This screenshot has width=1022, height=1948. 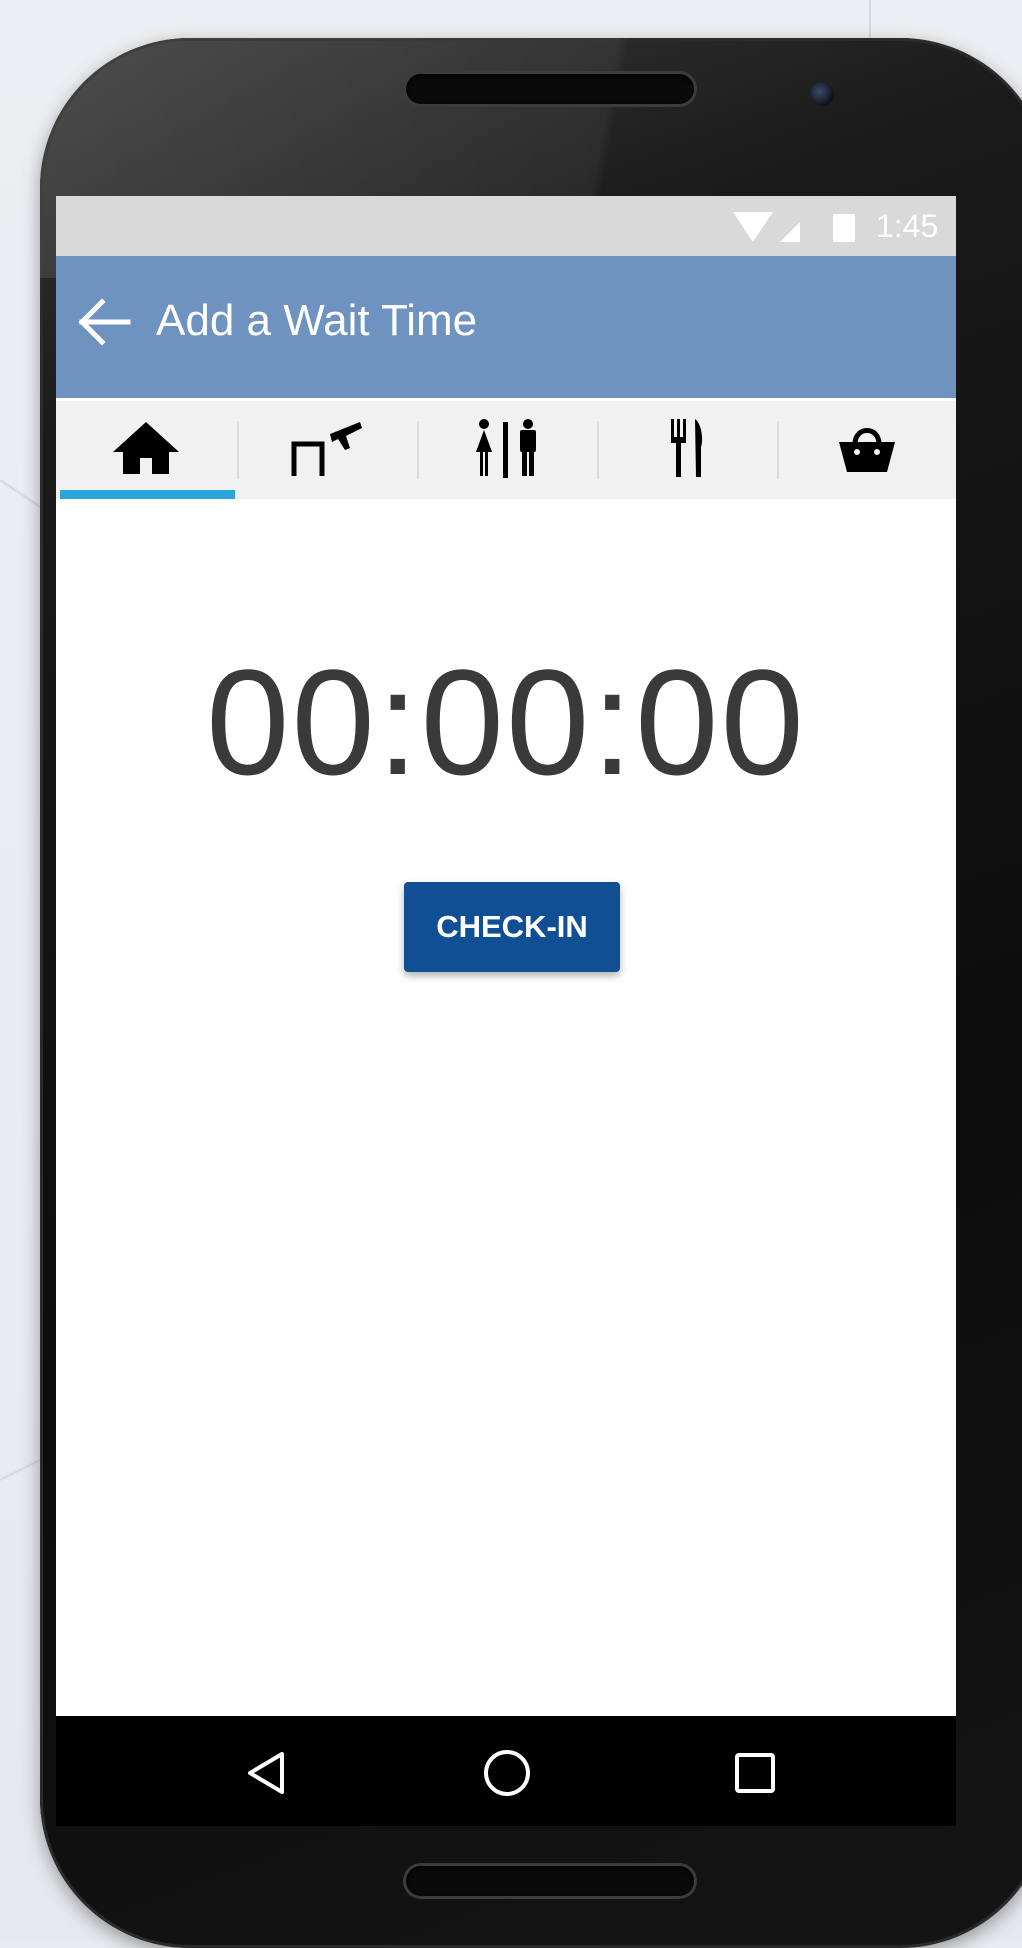 What do you see at coordinates (753, 227) in the screenshot?
I see `wifi-icon` at bounding box center [753, 227].